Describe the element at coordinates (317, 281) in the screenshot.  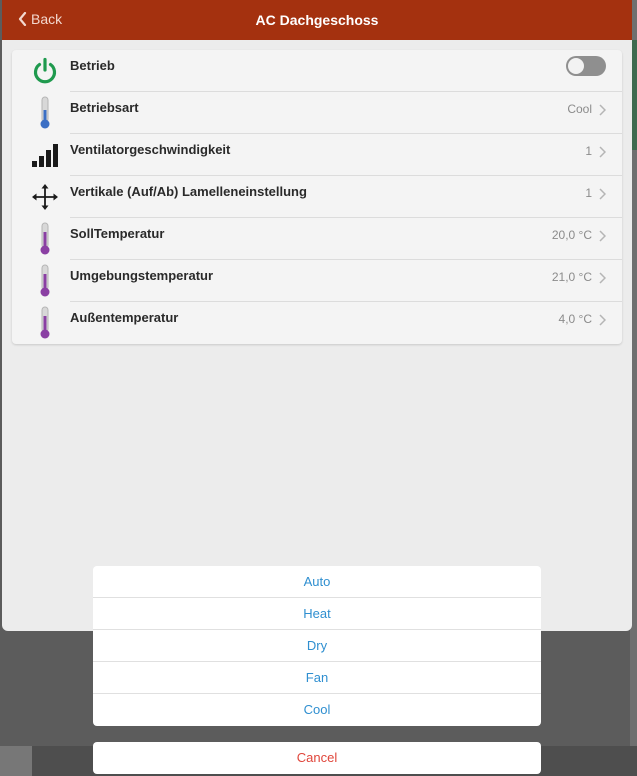
I see `list-item-ambient-temperature: Umgebungstemperatur 21,0 °C` at that location.